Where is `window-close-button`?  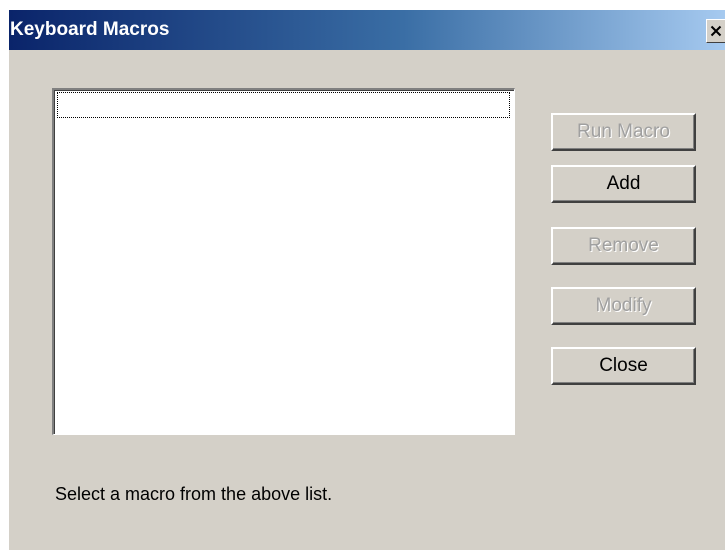 window-close-button is located at coordinates (715, 31).